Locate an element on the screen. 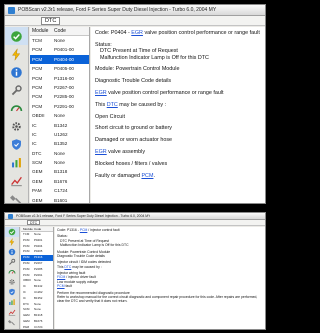 Image resolution: width=320 pixels, height=333 pixels. gear-icon is located at coordinates (16, 126).